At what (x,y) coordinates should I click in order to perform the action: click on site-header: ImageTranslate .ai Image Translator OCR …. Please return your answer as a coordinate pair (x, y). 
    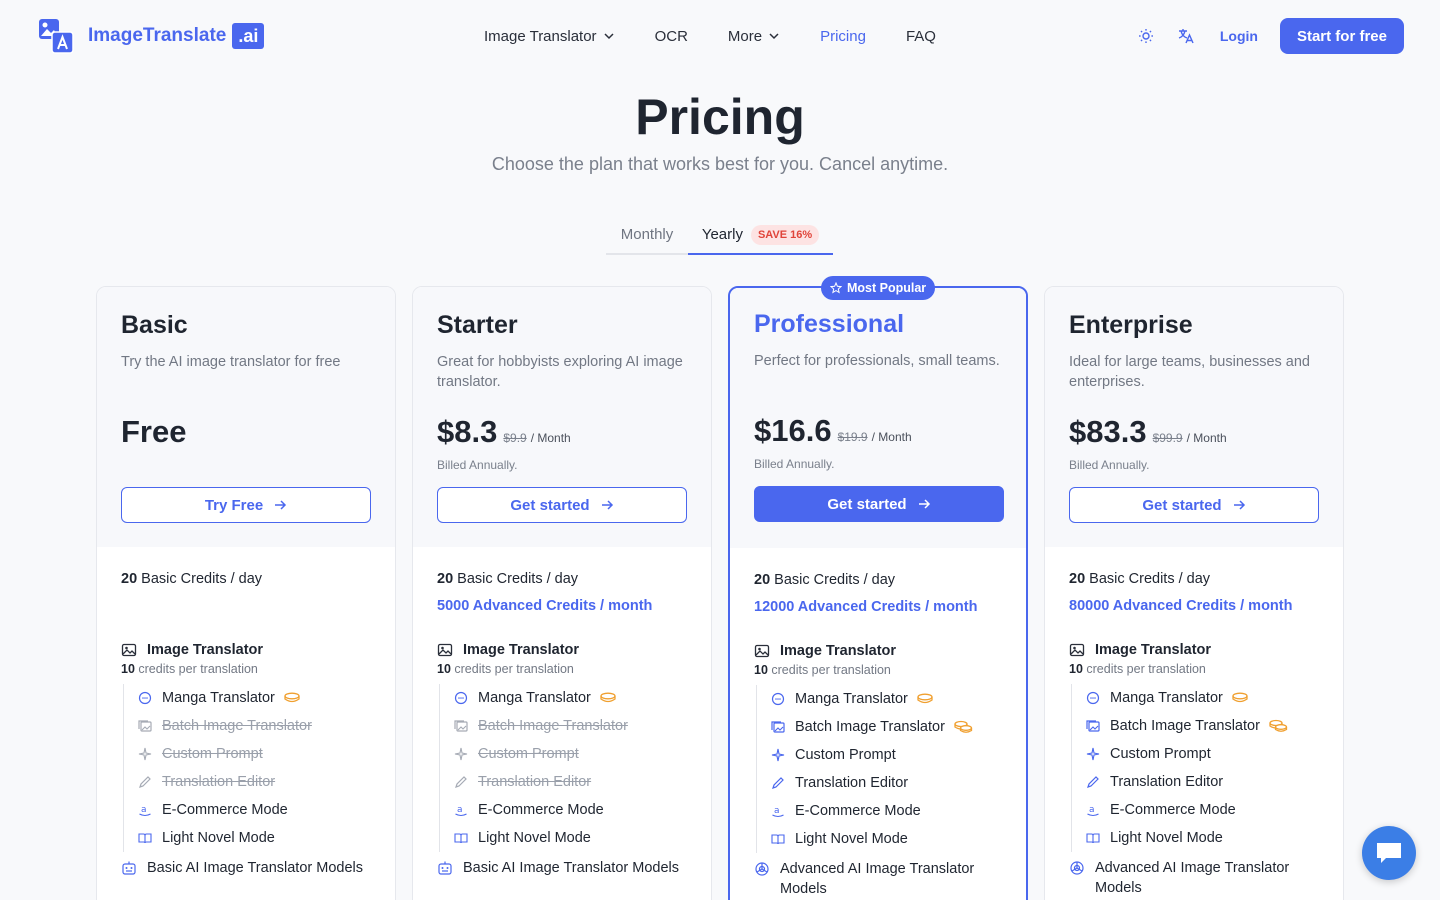
    Looking at the image, I should click on (720, 36).